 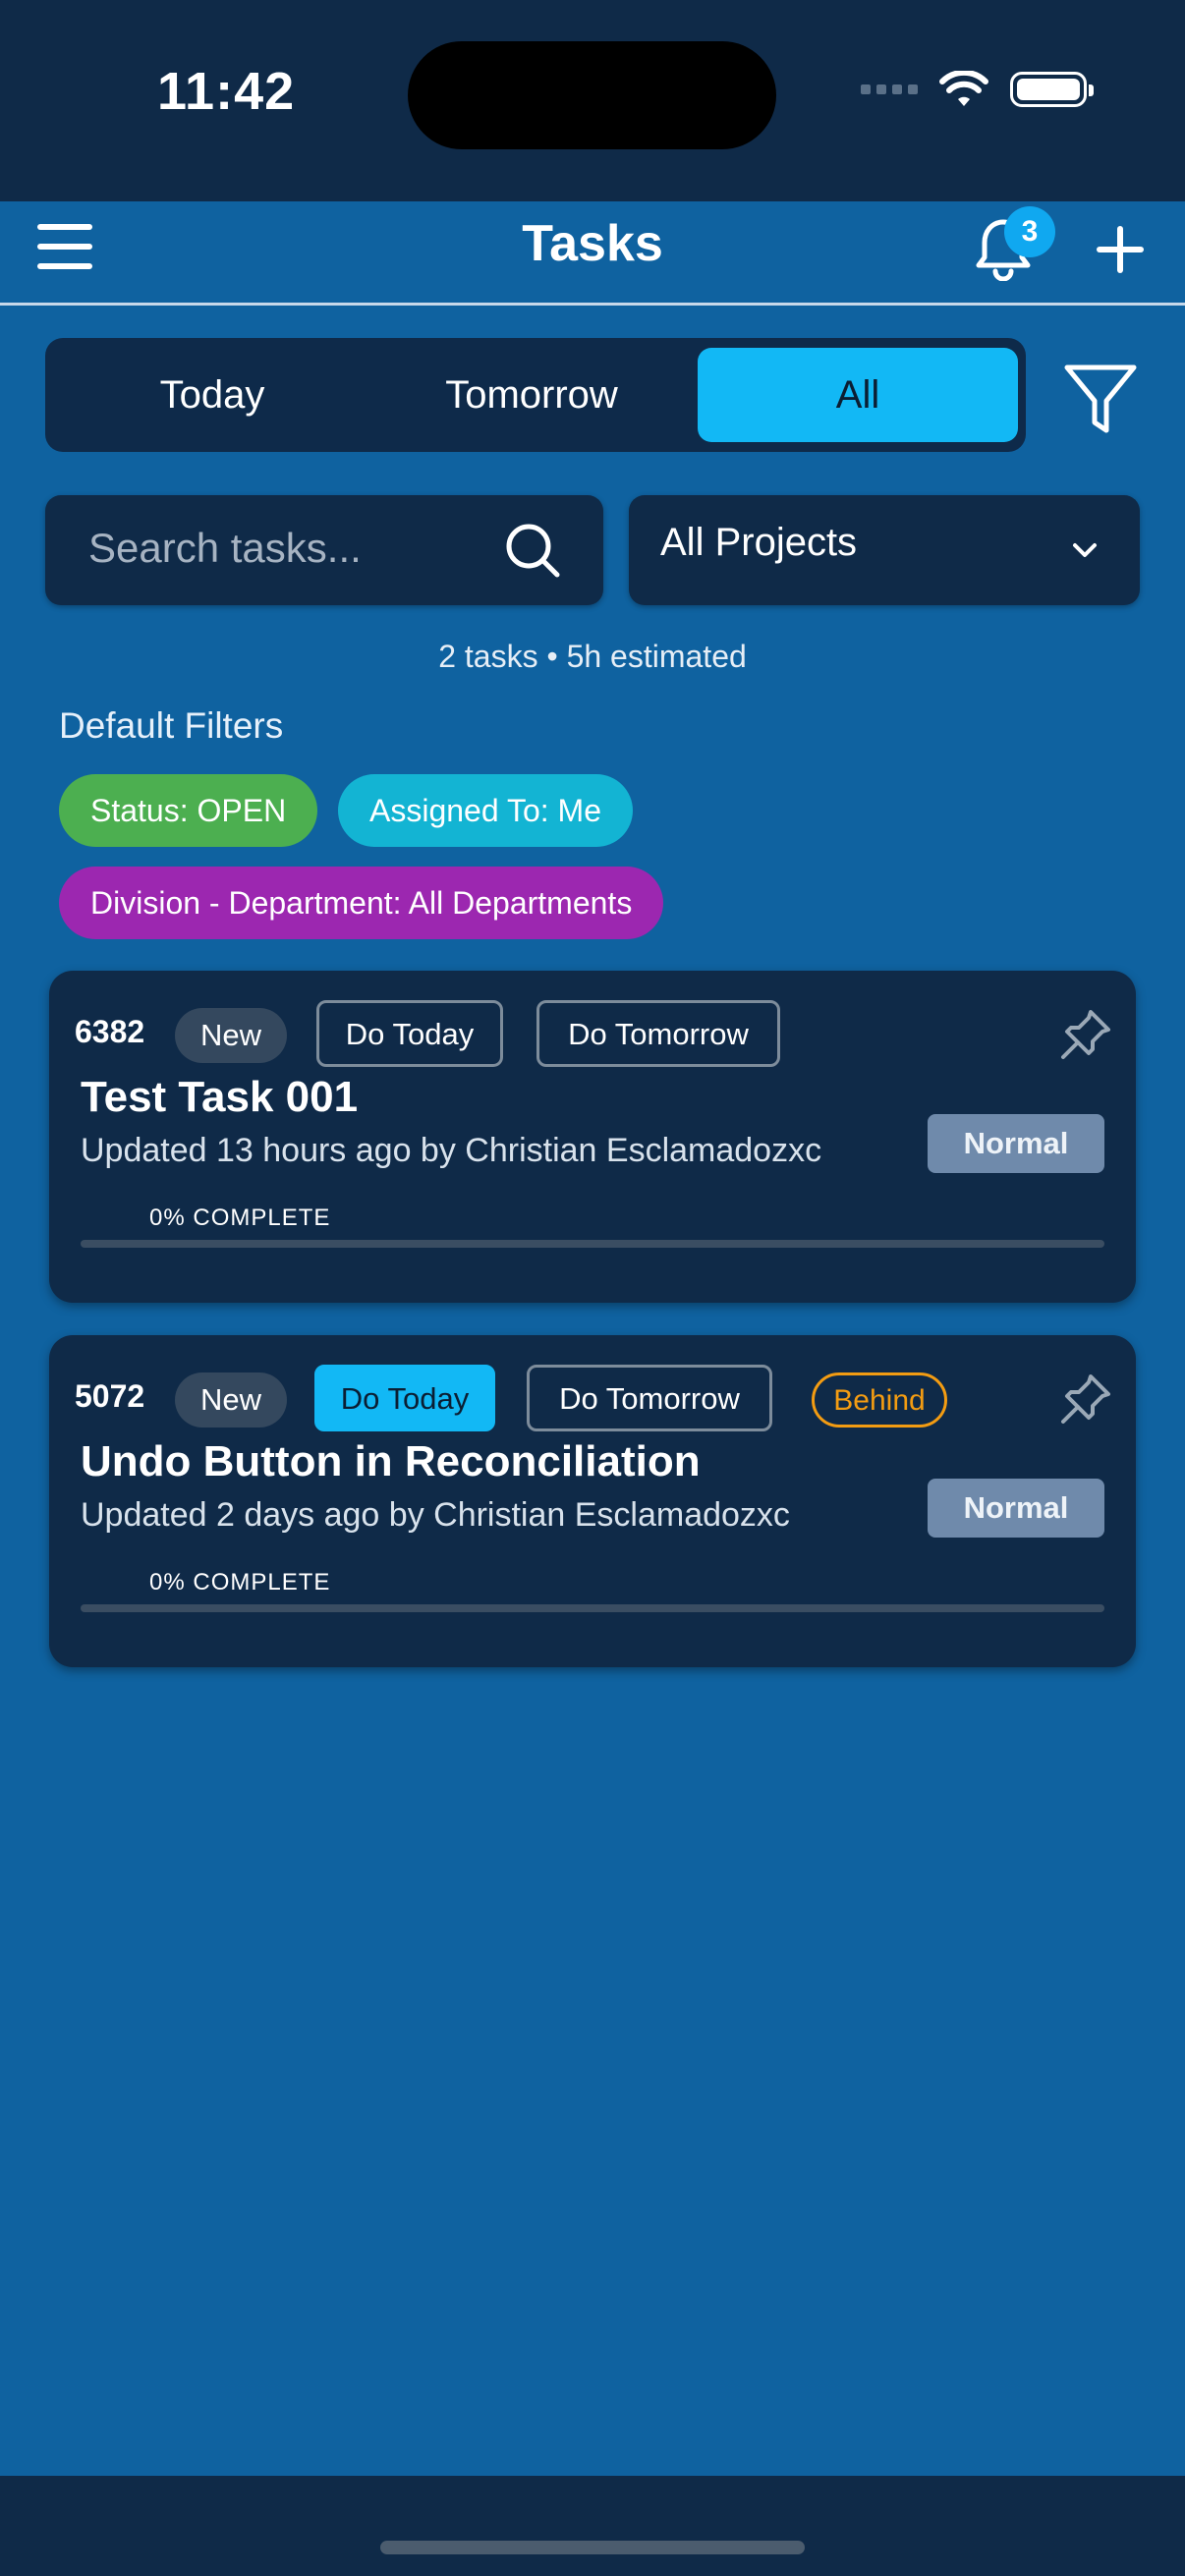 What do you see at coordinates (1030, 231) in the screenshot?
I see `notification-badge: 3` at bounding box center [1030, 231].